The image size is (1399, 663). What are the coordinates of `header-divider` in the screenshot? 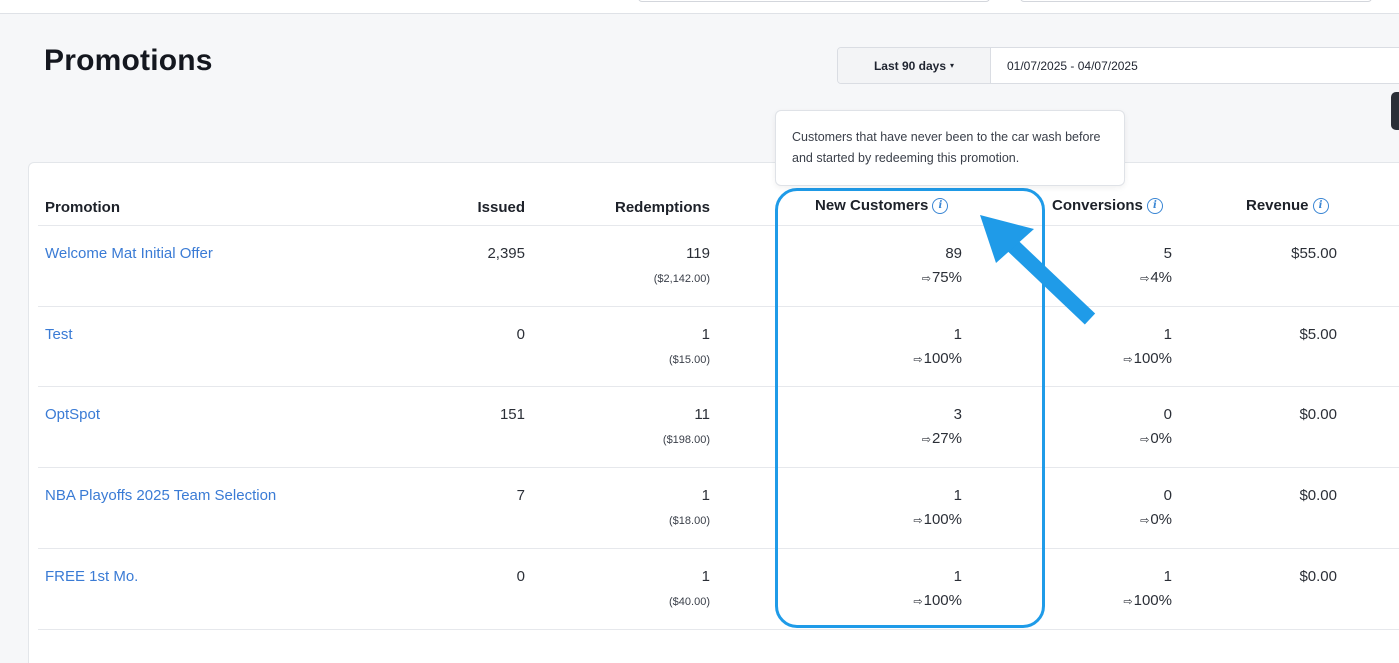 It's located at (718, 225).